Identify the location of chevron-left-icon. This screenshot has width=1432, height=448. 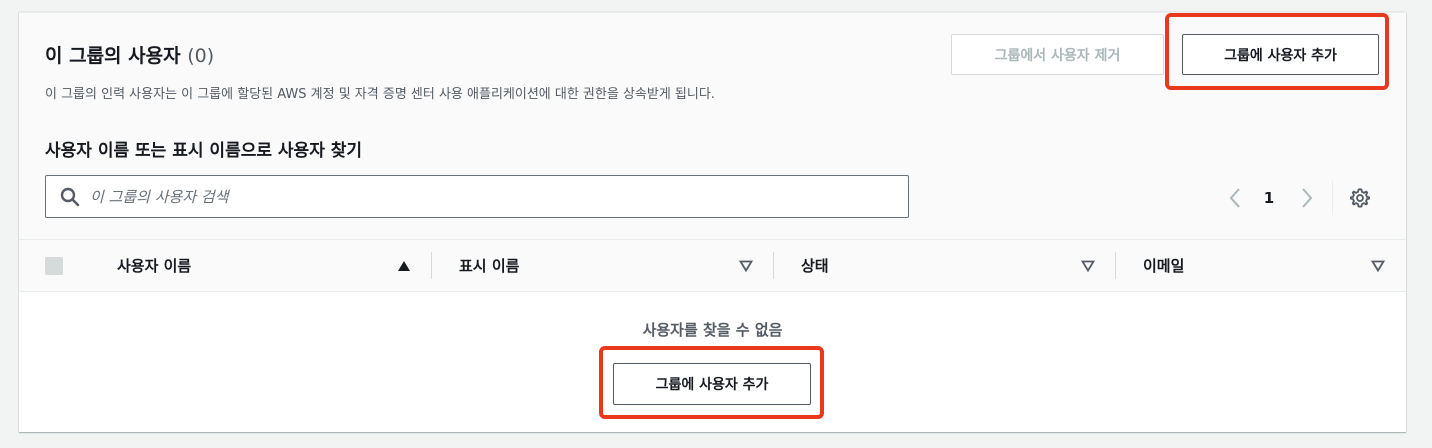
(1234, 198).